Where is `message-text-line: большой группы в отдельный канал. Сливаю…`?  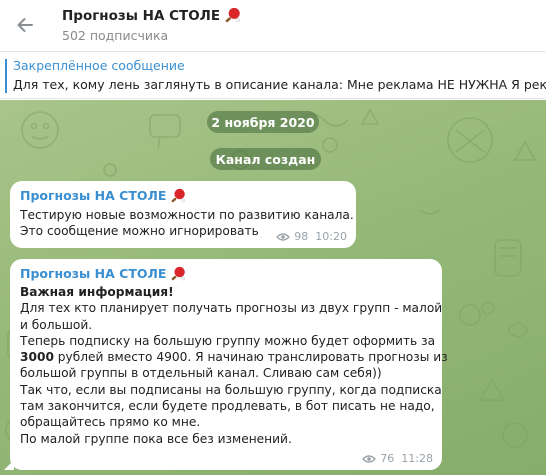 message-text-line: большой группы в отдельный канал. Сливаю… is located at coordinates (201, 373).